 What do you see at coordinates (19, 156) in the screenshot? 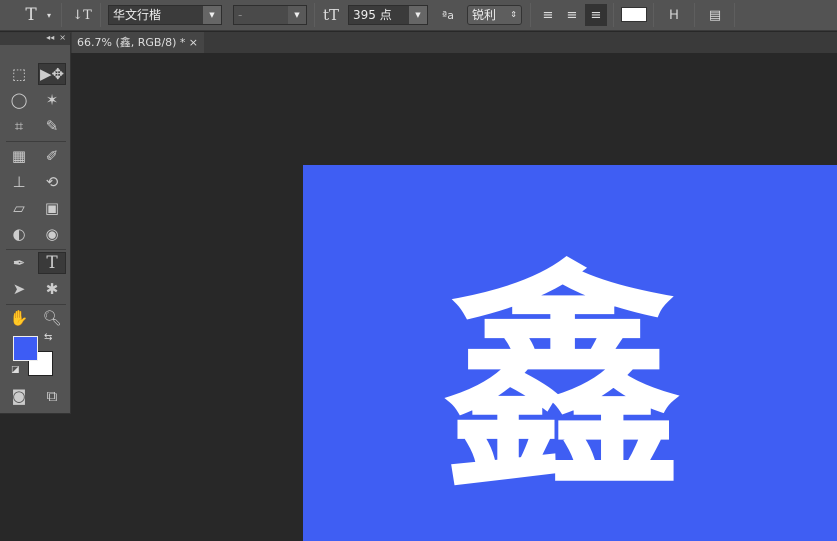
I see `healing-brush-icon: ▦` at bounding box center [19, 156].